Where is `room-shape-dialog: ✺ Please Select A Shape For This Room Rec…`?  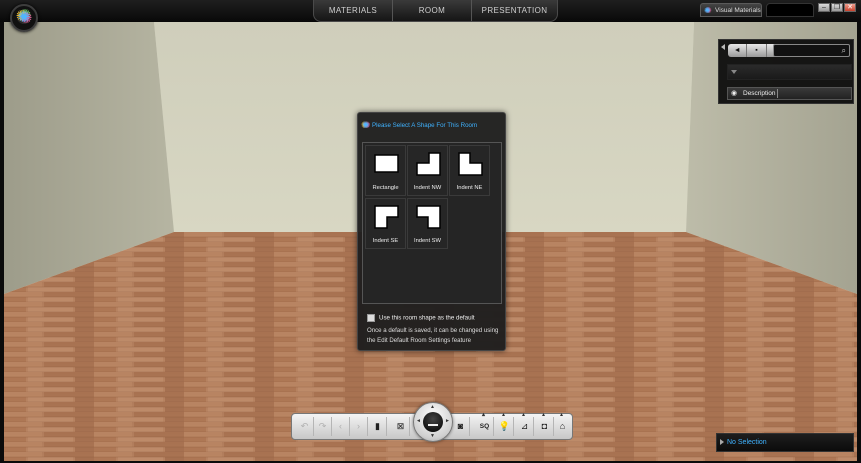
room-shape-dialog: ✺ Please Select A Shape For This Room Rec… is located at coordinates (431, 231).